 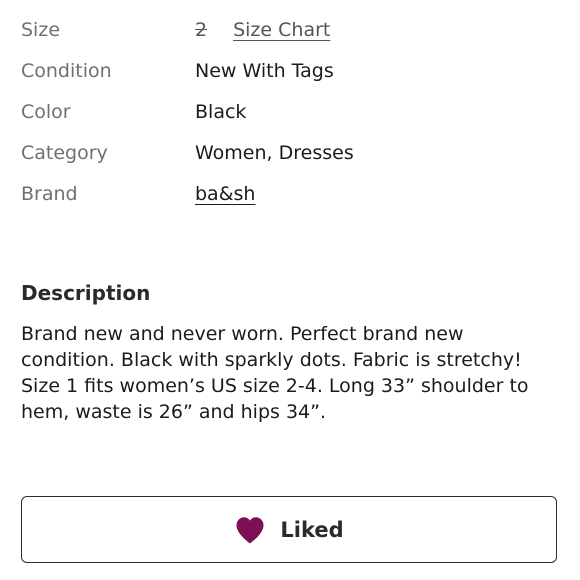 I want to click on detail-row-color: Color Black, so click(x=291, y=116).